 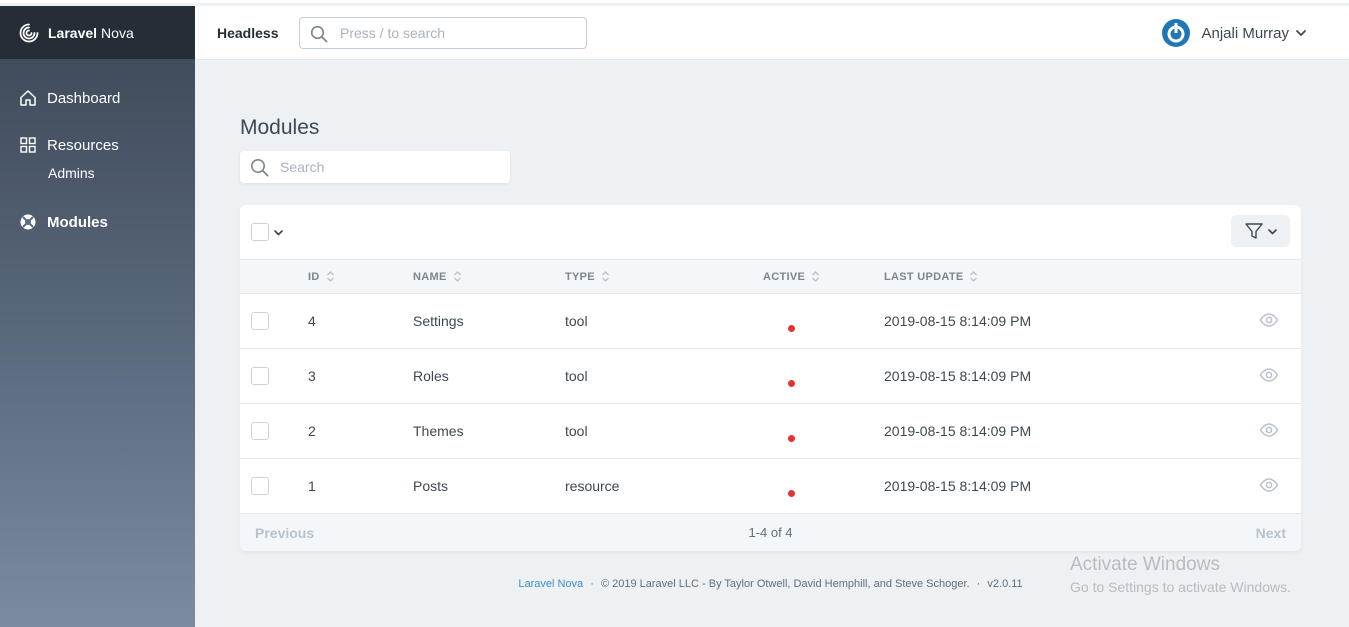 What do you see at coordinates (28, 98) in the screenshot?
I see `home-icon` at bounding box center [28, 98].